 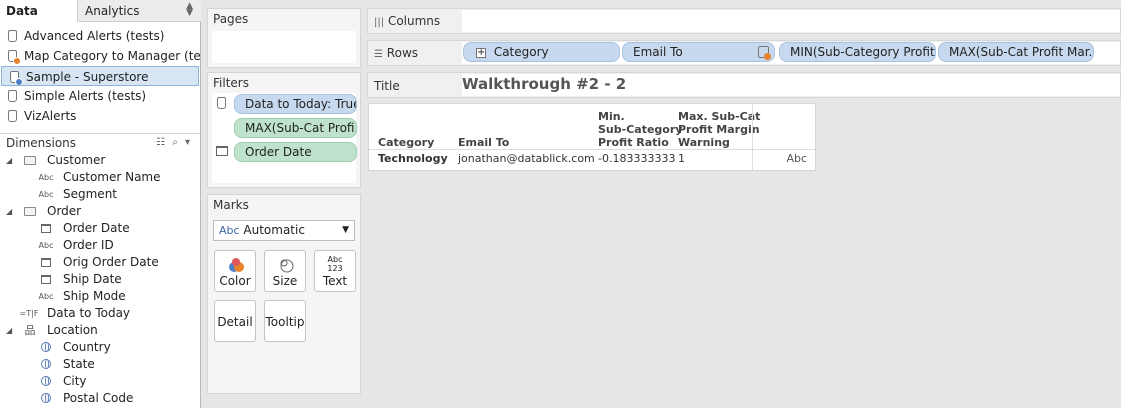 I want to click on cell-email: jonathan@datablick.com, so click(x=526, y=158).